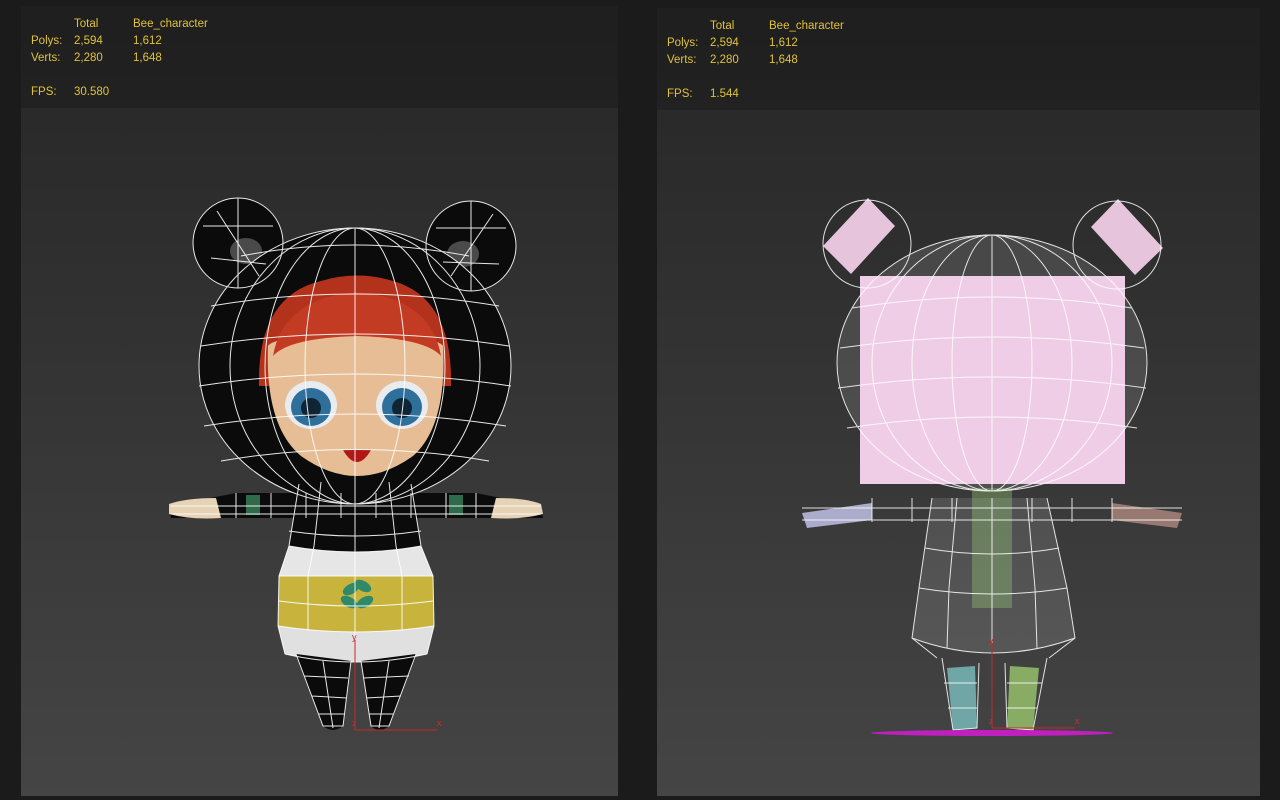 The width and height of the screenshot is (1280, 800). Describe the element at coordinates (859, 236) in the screenshot. I see `left-ear-bone` at that location.